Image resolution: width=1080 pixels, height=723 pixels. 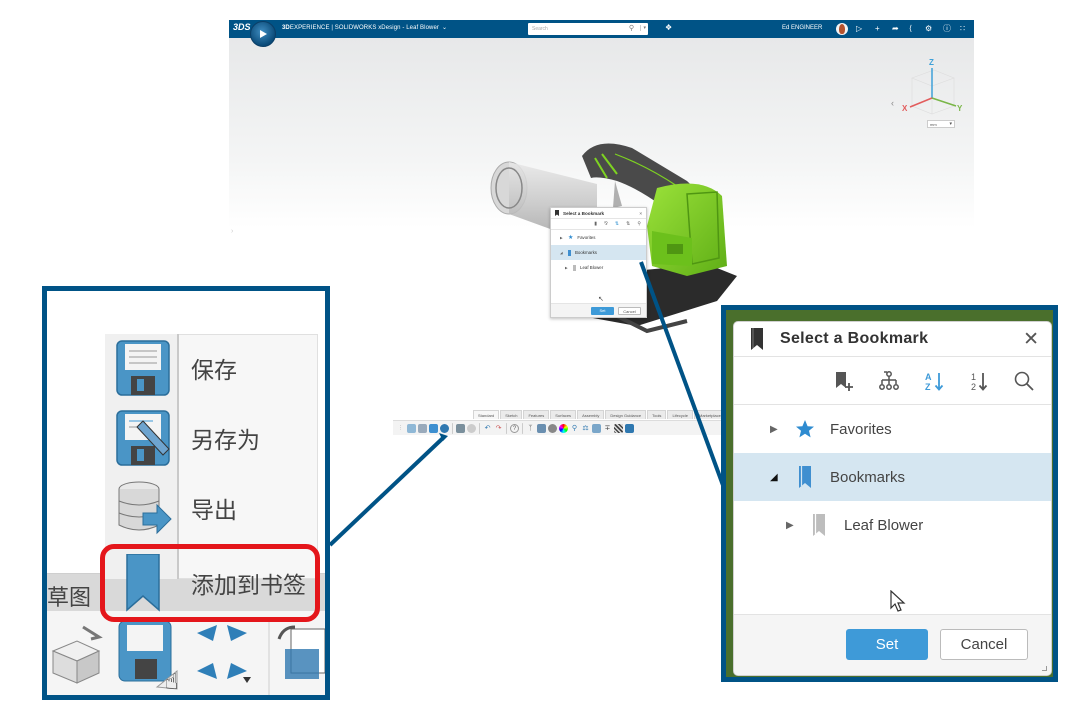 What do you see at coordinates (411, 428) in the screenshot?
I see `new-icon` at bounding box center [411, 428].